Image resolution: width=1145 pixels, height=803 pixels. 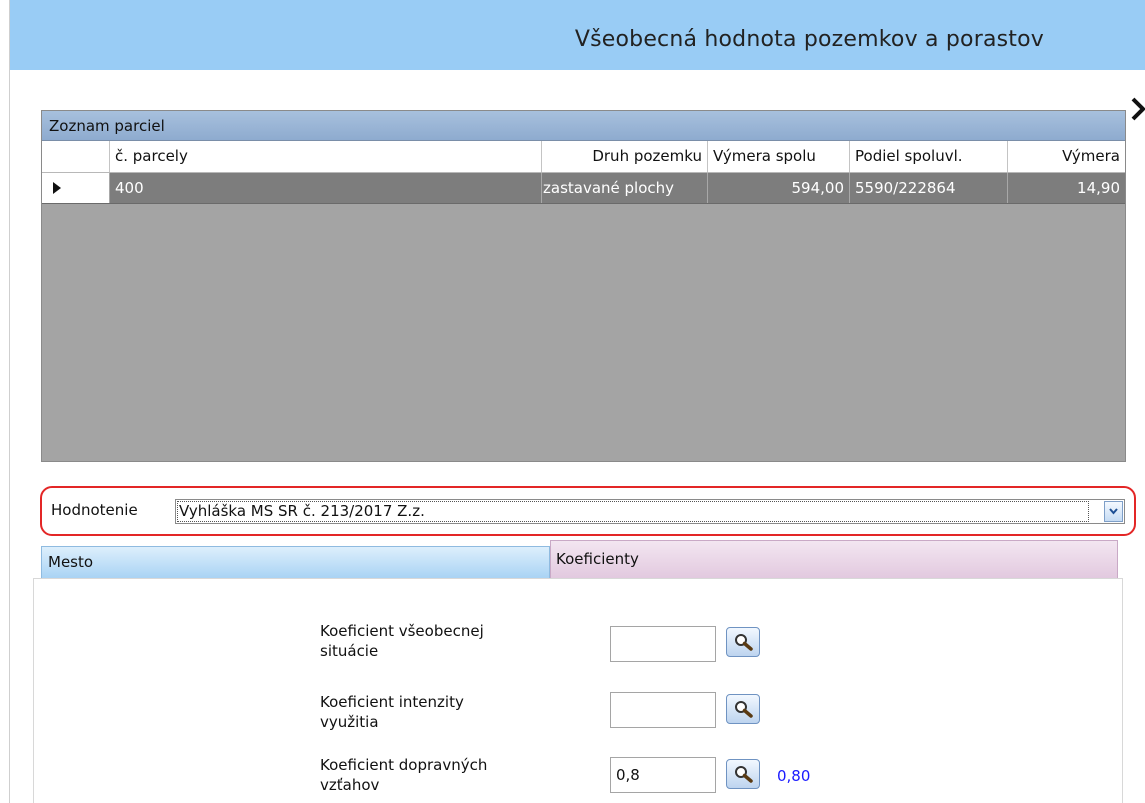 I want to click on window-title: Všeobecná hodnota pozemkov a porastov, so click(x=809, y=39).